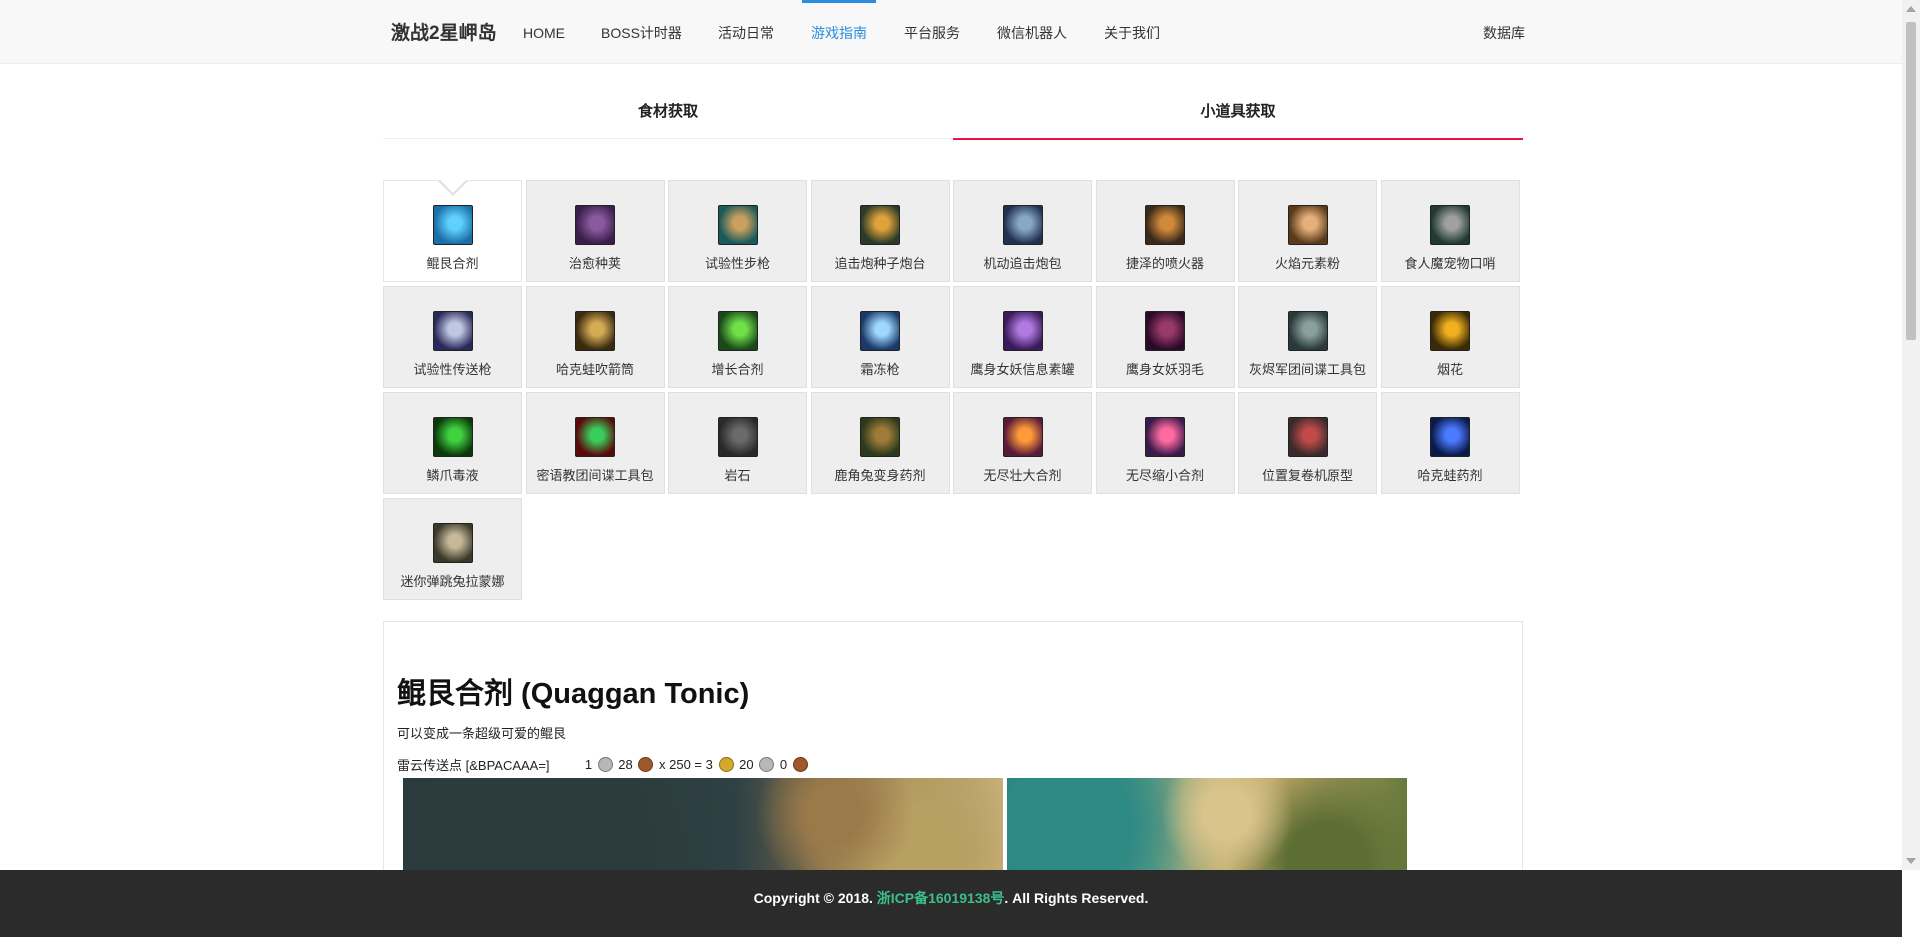 The width and height of the screenshot is (1920, 937). I want to click on order-kit-icon, so click(595, 437).